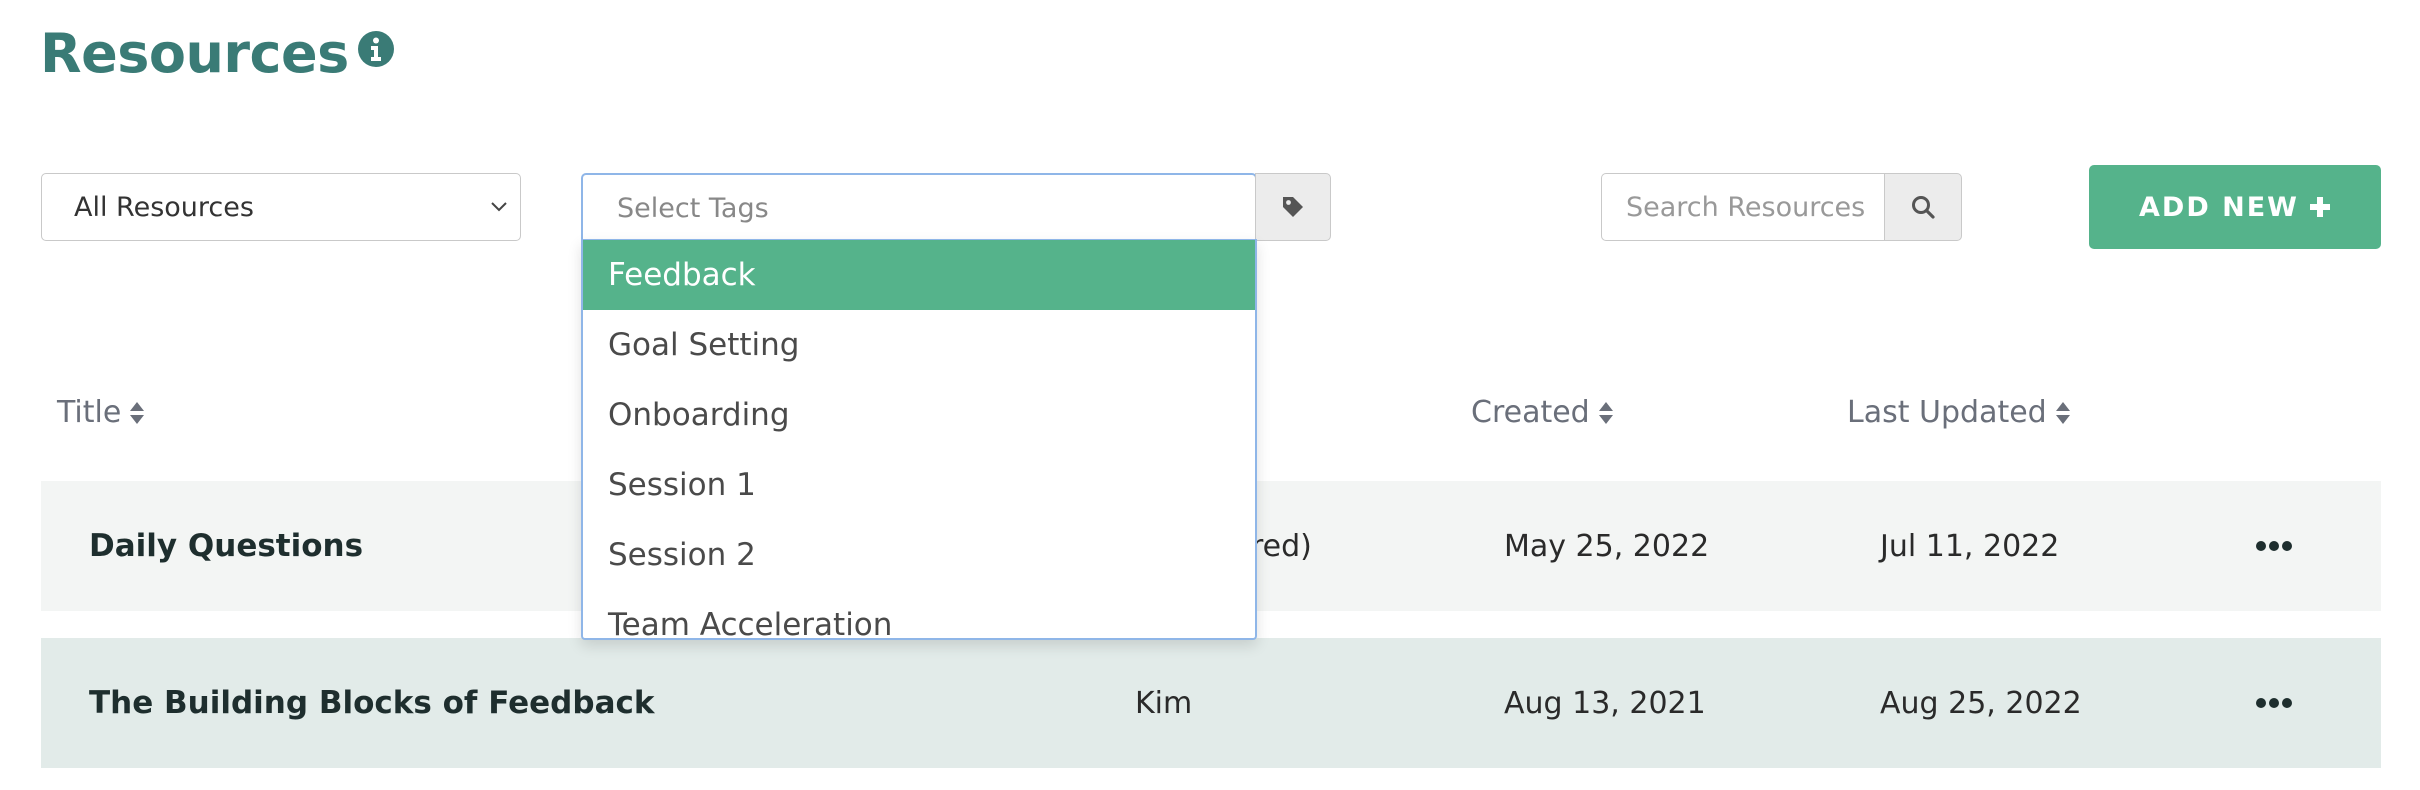 This screenshot has height=790, width=2420. What do you see at coordinates (919, 275) in the screenshot?
I see `tag-option-feedback: Feedback` at bounding box center [919, 275].